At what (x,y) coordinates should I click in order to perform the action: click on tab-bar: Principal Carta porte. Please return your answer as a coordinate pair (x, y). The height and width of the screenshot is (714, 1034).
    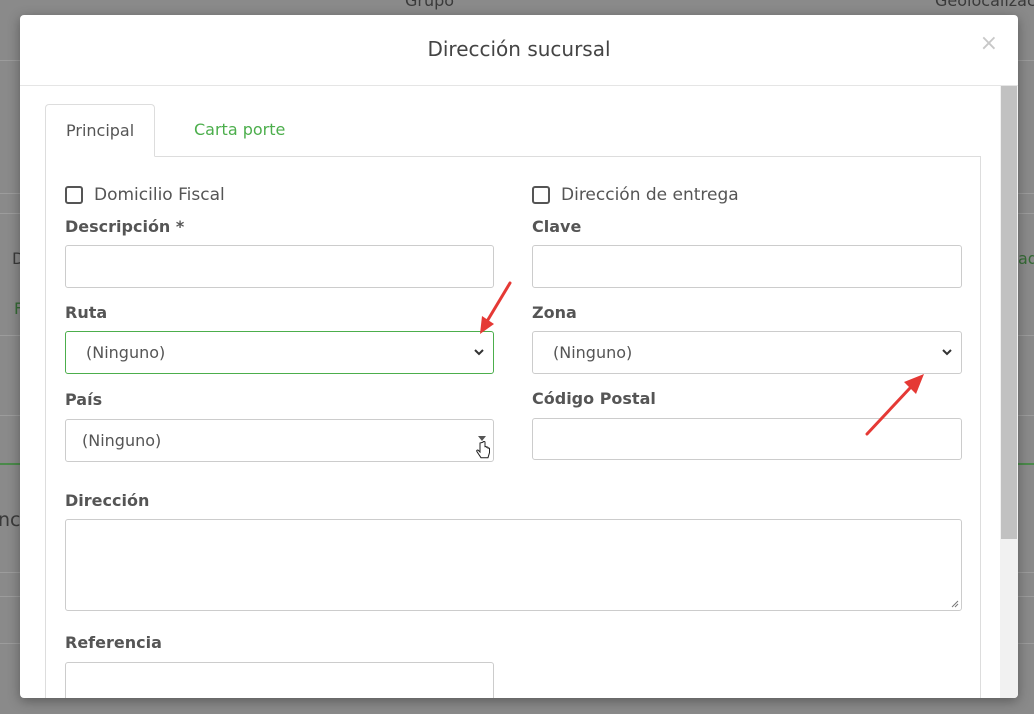
    Looking at the image, I should click on (513, 130).